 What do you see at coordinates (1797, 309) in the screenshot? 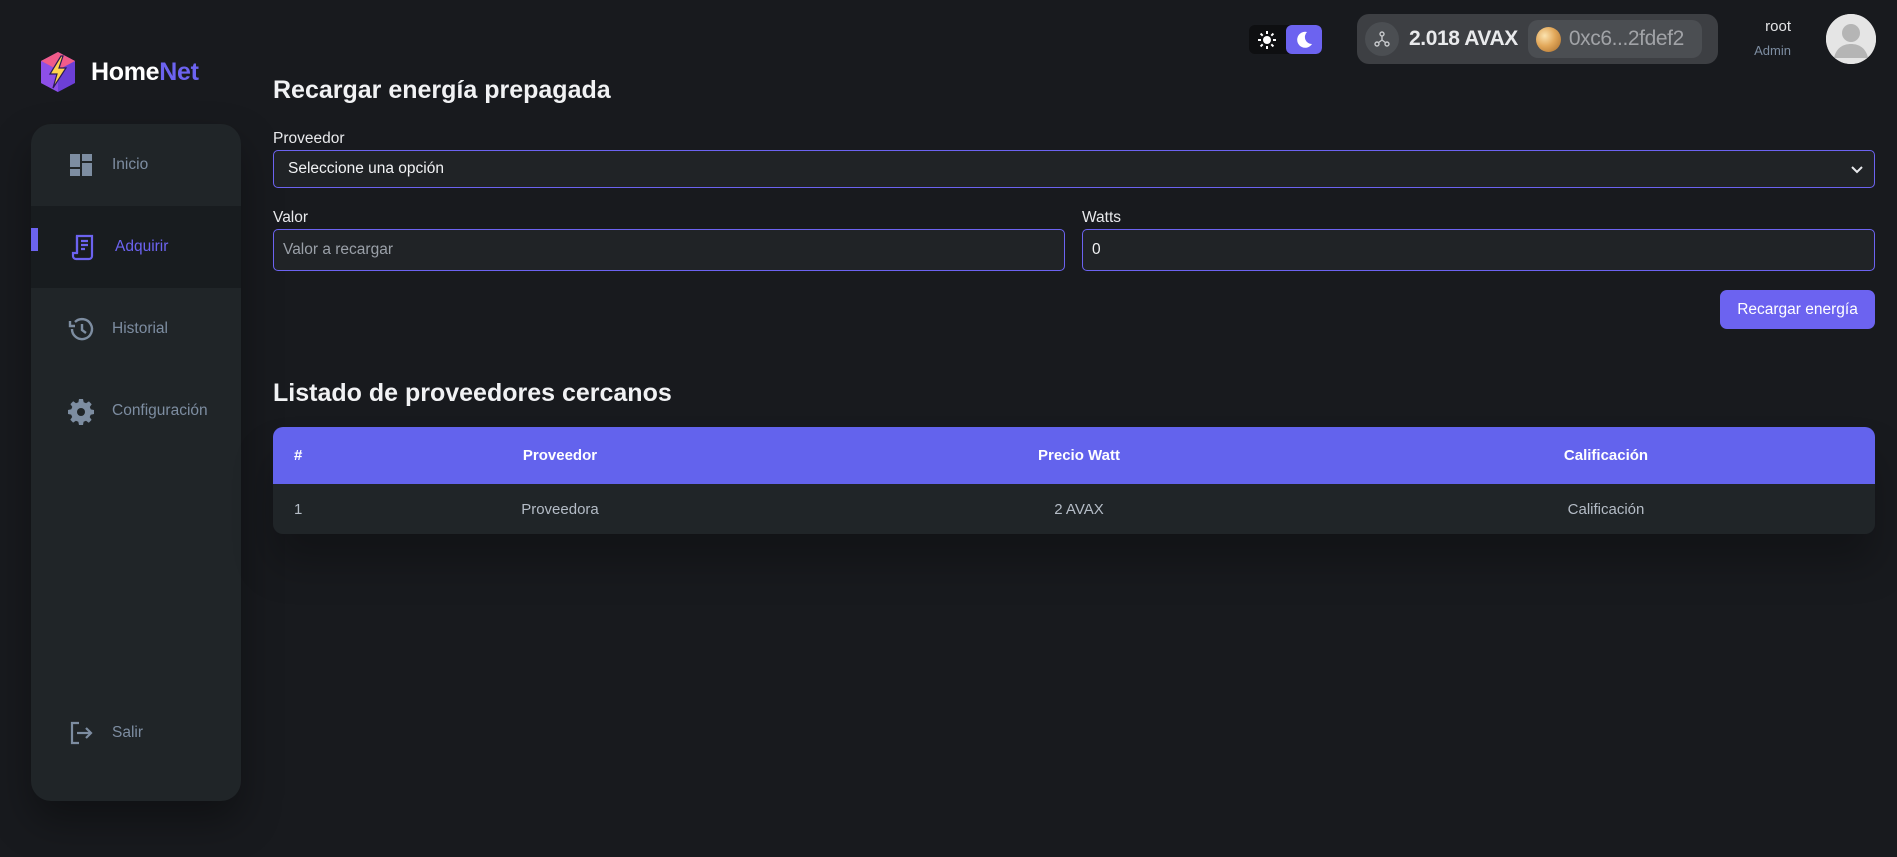
I see `recharge-energy-button: Recargar energía` at bounding box center [1797, 309].